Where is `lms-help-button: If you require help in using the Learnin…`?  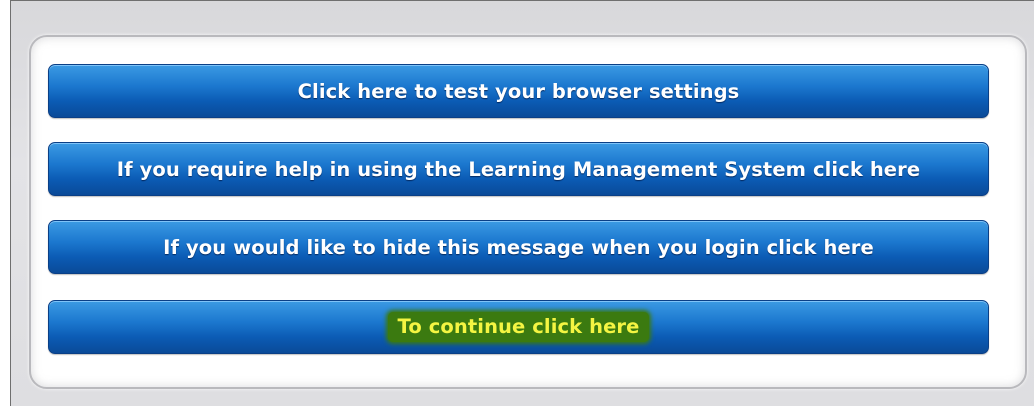
lms-help-button: If you require help in using the Learnin… is located at coordinates (518, 169).